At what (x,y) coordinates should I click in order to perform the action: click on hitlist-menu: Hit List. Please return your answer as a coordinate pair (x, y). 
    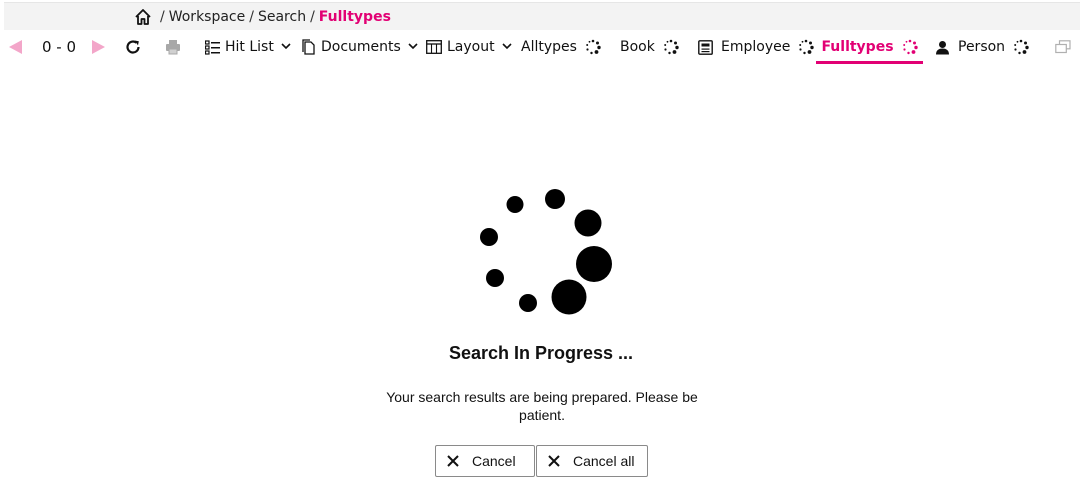
    Looking at the image, I should click on (248, 47).